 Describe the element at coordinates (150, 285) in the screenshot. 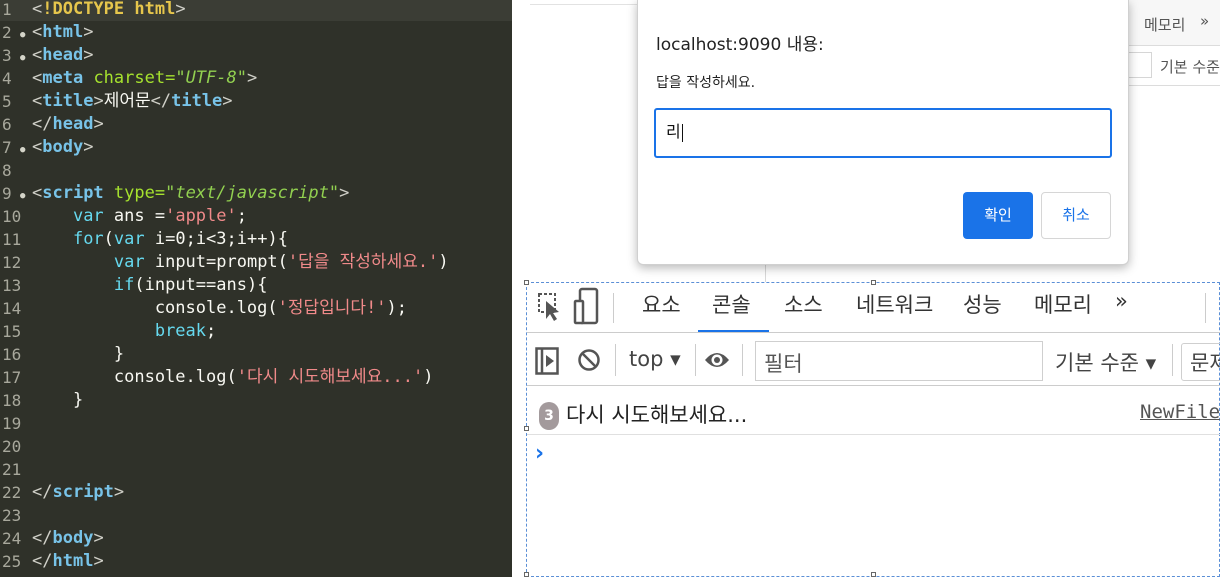

I see `code-text: if(input==ans){` at that location.